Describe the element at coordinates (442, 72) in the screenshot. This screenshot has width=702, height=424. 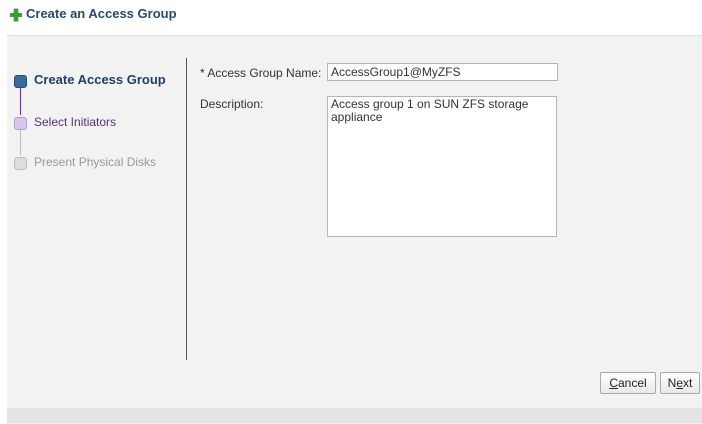
I see `access-group-name-input` at that location.